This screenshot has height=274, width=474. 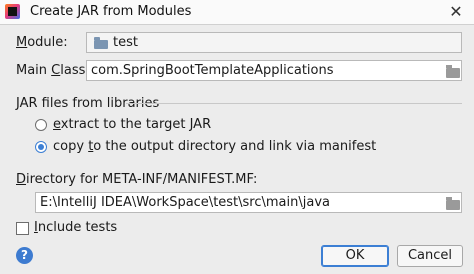 What do you see at coordinates (125, 42) in the screenshot?
I see `module-value: test` at bounding box center [125, 42].